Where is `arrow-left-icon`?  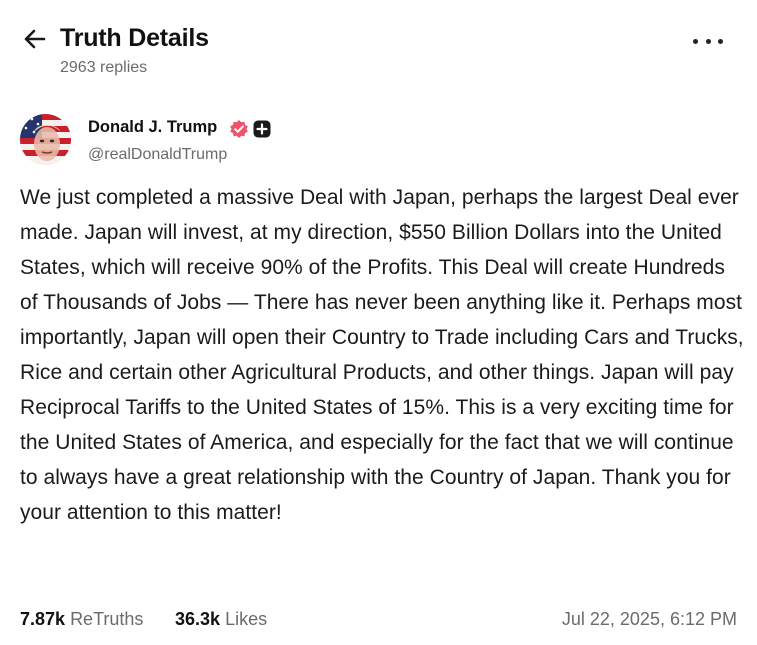 arrow-left-icon is located at coordinates (35, 39).